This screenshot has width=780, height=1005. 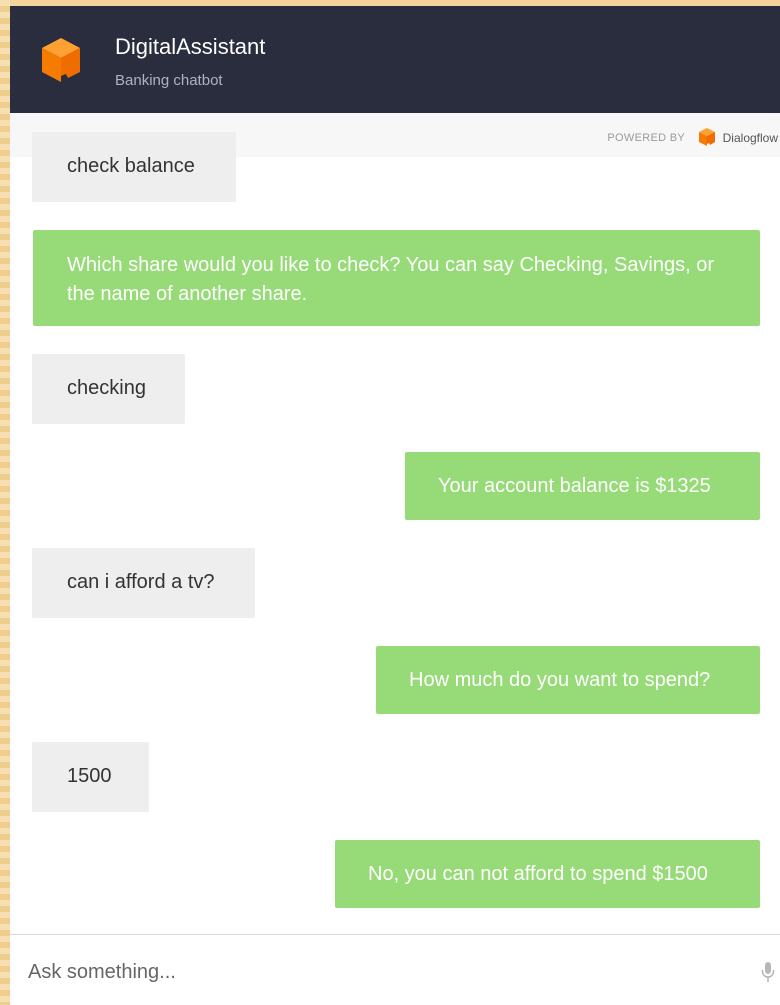 I want to click on powered-by-label: POWERED BY, so click(x=646, y=138).